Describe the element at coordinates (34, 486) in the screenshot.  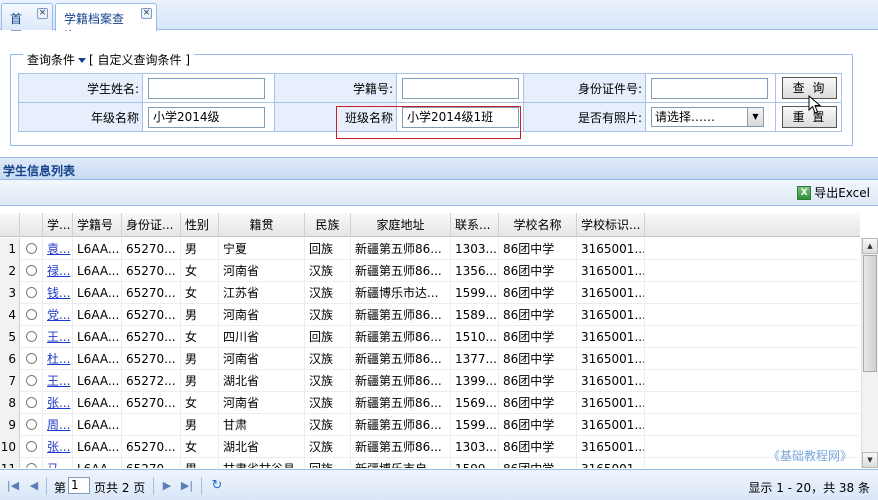
I see `prev-page-icon: ◀` at that location.